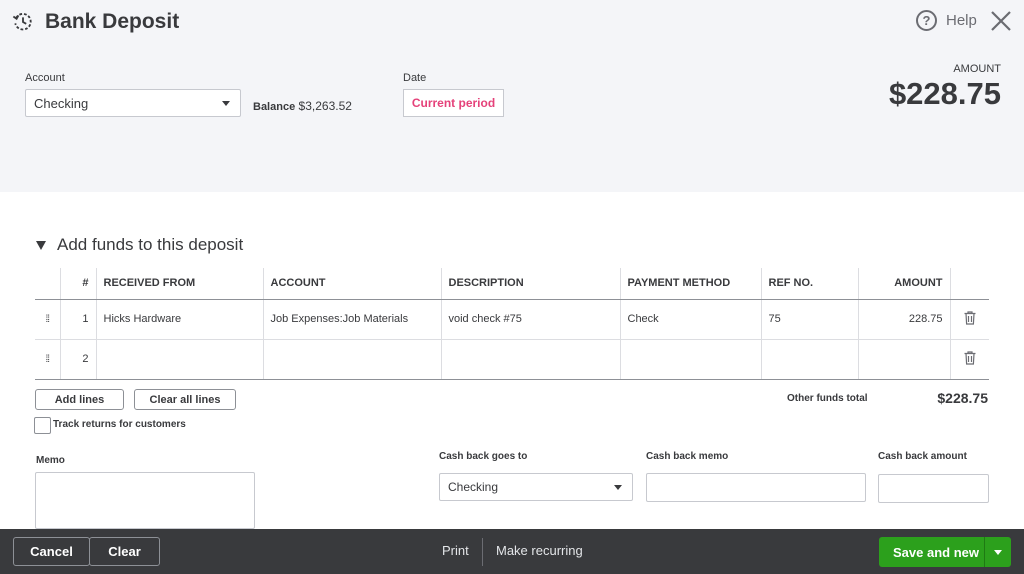 This screenshot has width=1024, height=574. I want to click on help-button: ? Help, so click(946, 20).